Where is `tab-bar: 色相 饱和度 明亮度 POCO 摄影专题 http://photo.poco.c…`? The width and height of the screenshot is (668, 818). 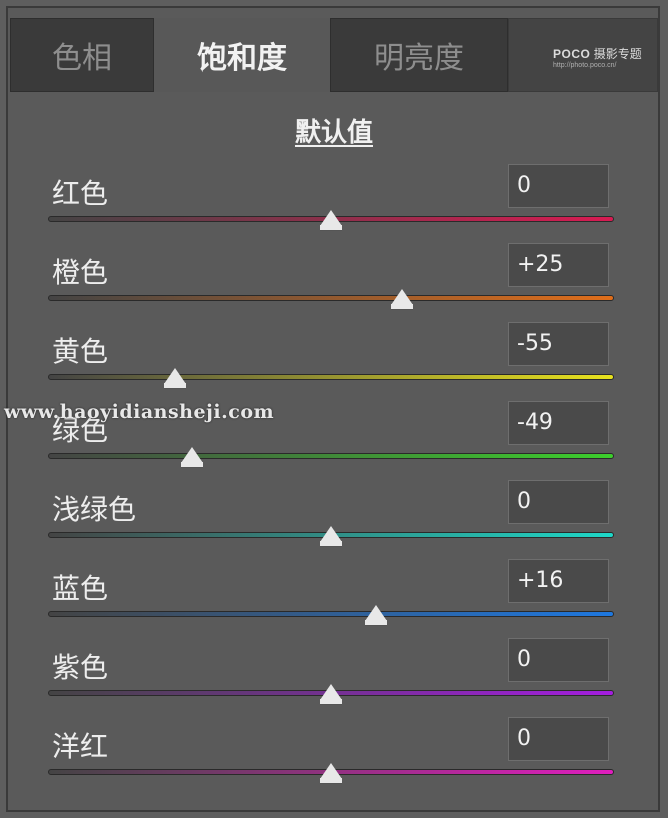
tab-bar: 色相 饱和度 明亮度 POCO 摄影专题 http://photo.poco.c… is located at coordinates (334, 55).